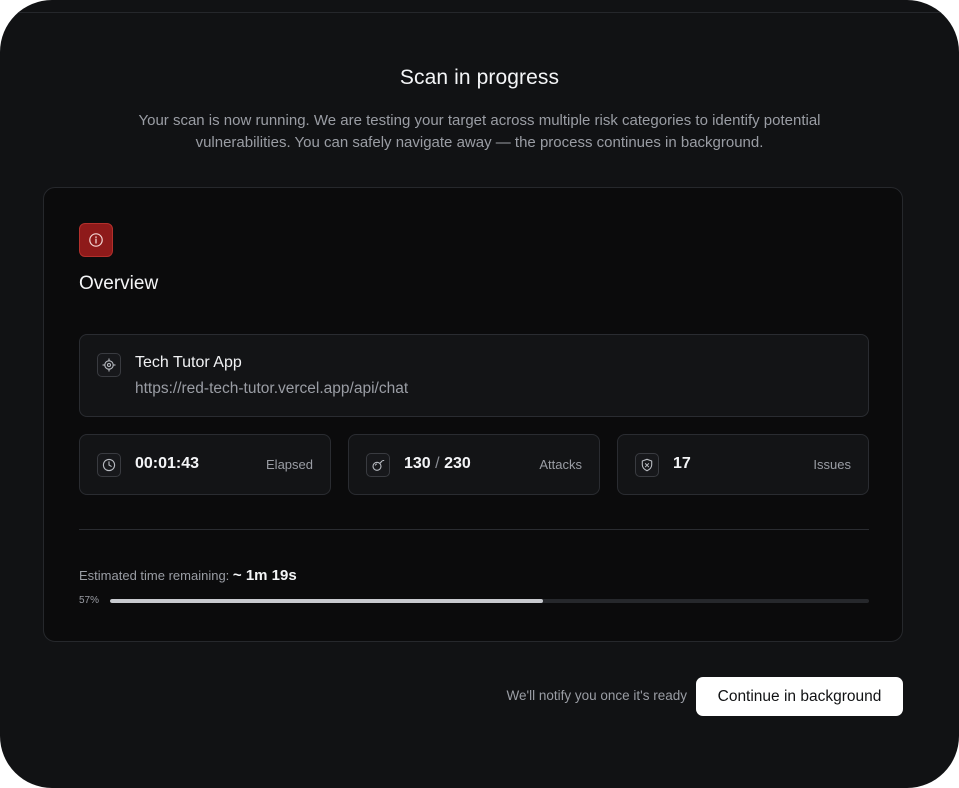 This screenshot has height=788, width=959. I want to click on attacks-value: 130 / 230, so click(437, 464).